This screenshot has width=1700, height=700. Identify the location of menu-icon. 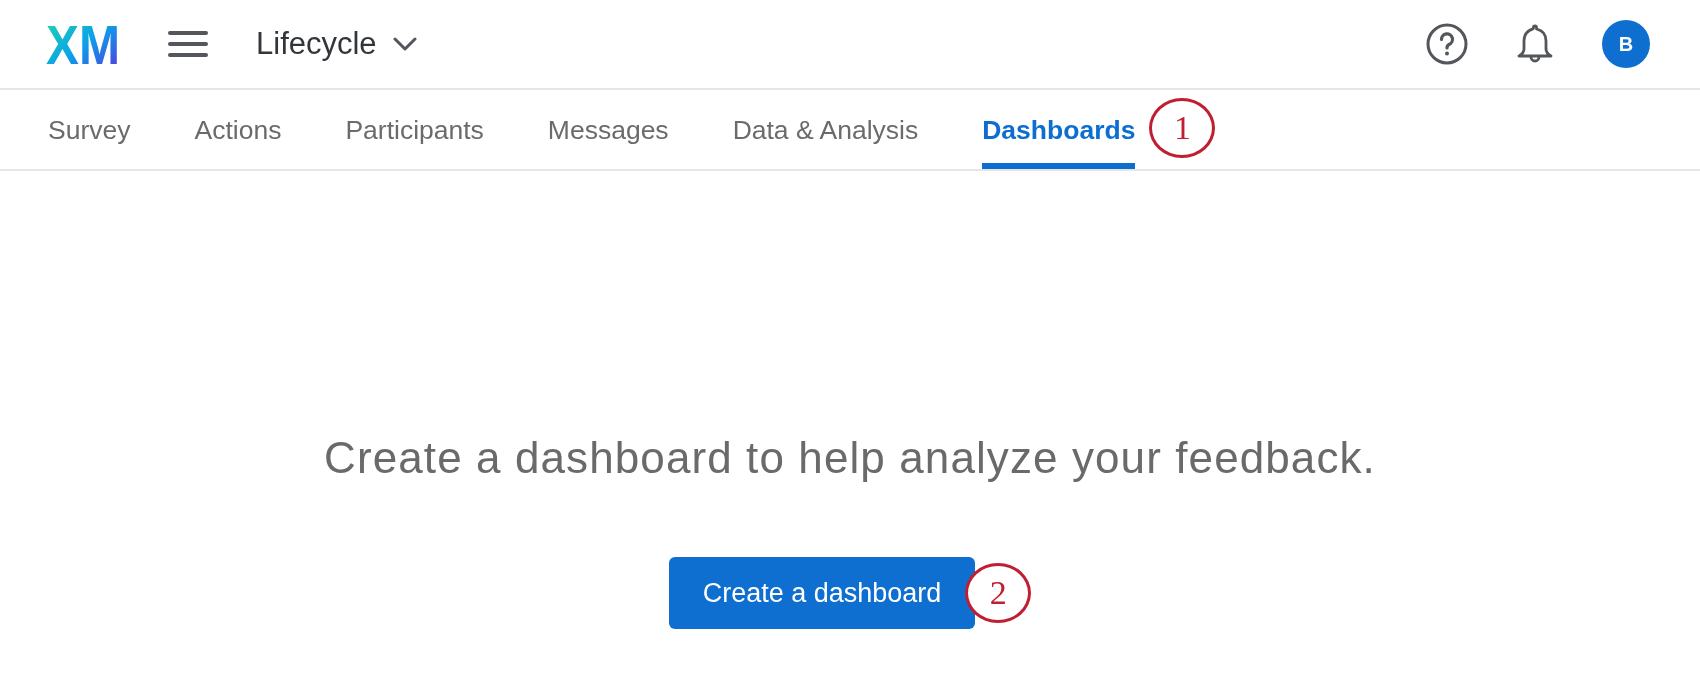
(188, 44).